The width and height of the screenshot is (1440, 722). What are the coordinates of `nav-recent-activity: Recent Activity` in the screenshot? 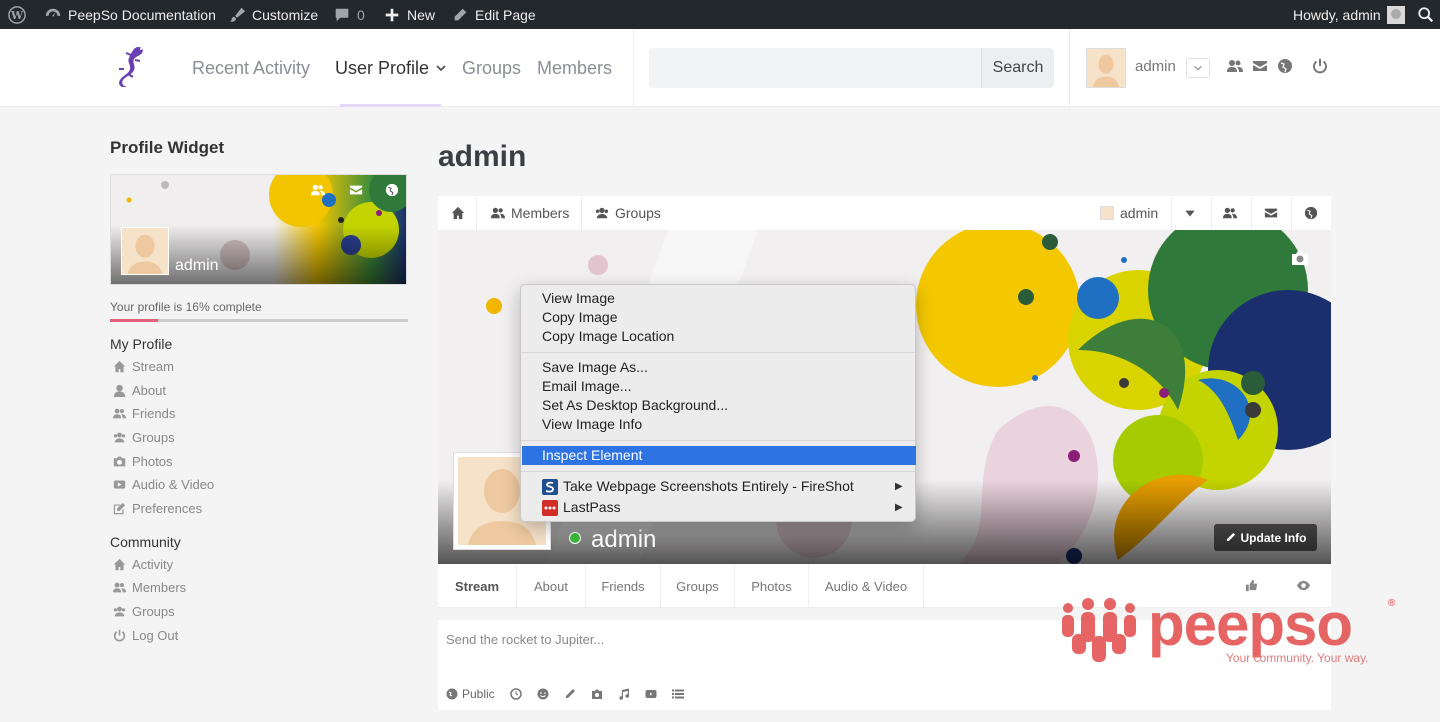 It's located at (251, 68).